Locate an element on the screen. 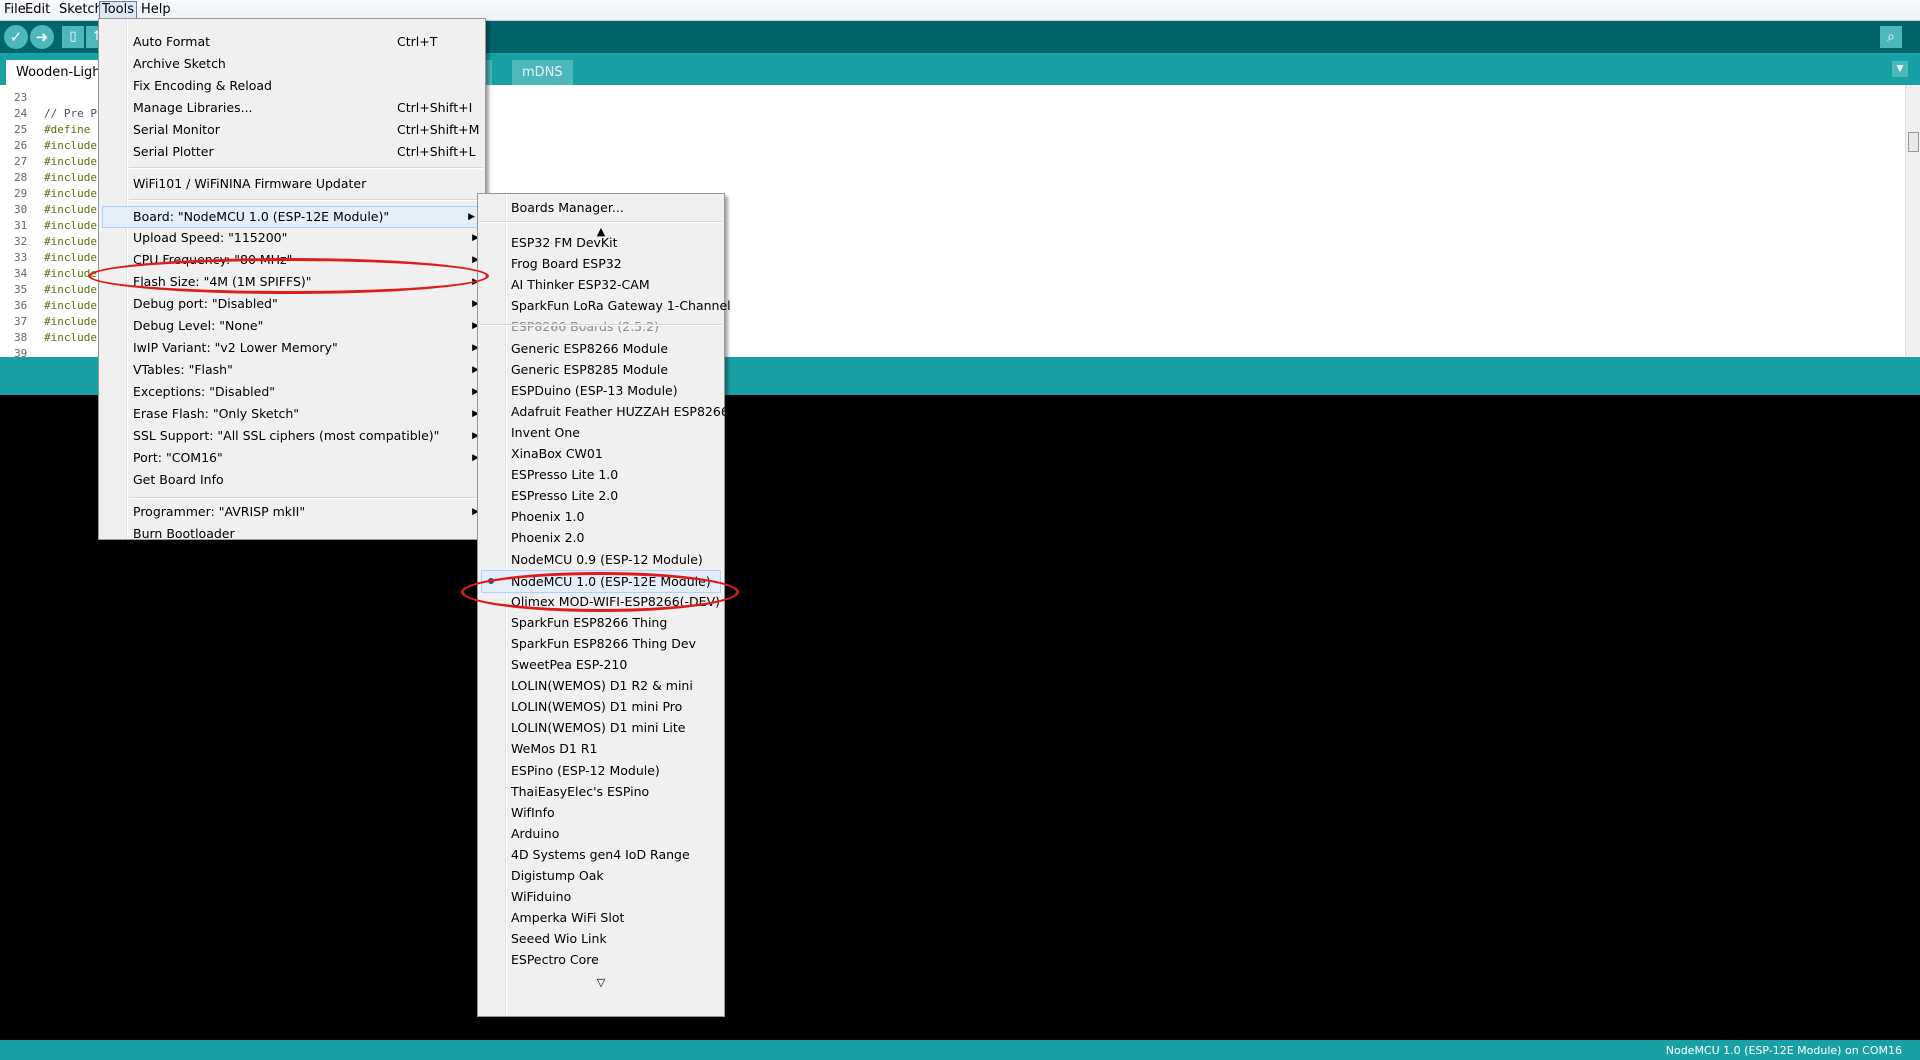 This screenshot has width=1920, height=1060. board-item: Seeed Wio Link is located at coordinates (601, 938).